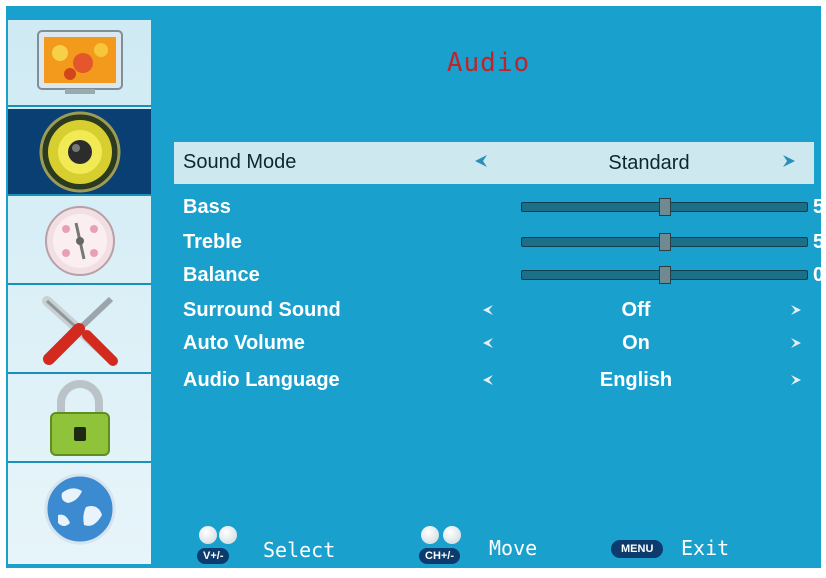  What do you see at coordinates (637, 549) in the screenshot?
I see `menu-key-badge: MENU` at bounding box center [637, 549].